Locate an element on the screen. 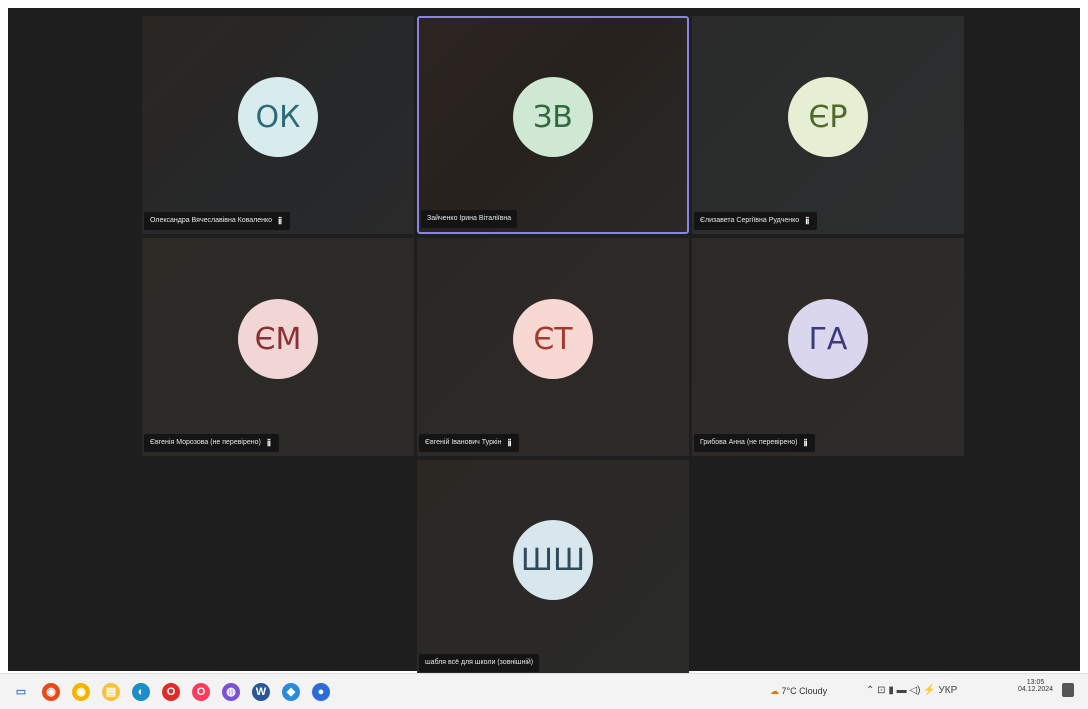 This screenshot has height=709, width=1088. weather-text: 7°C Cloudy is located at coordinates (804, 691).